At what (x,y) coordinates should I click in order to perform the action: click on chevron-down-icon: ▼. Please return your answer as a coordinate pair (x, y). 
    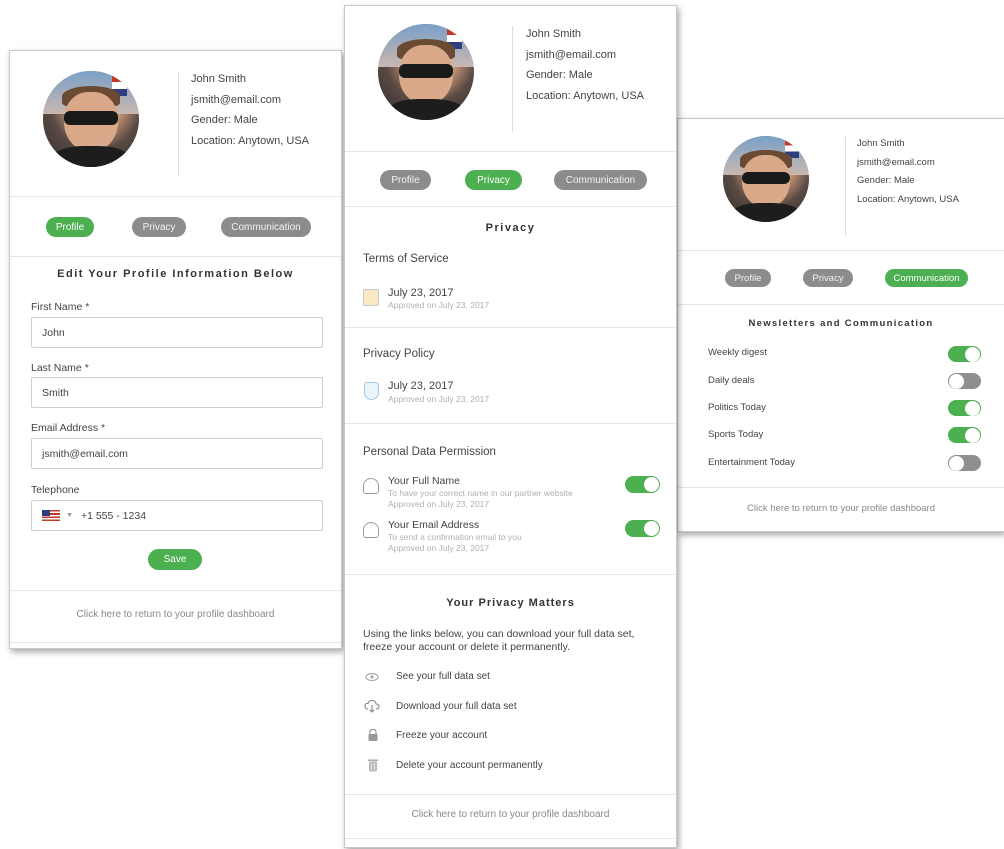
    Looking at the image, I should click on (69, 515).